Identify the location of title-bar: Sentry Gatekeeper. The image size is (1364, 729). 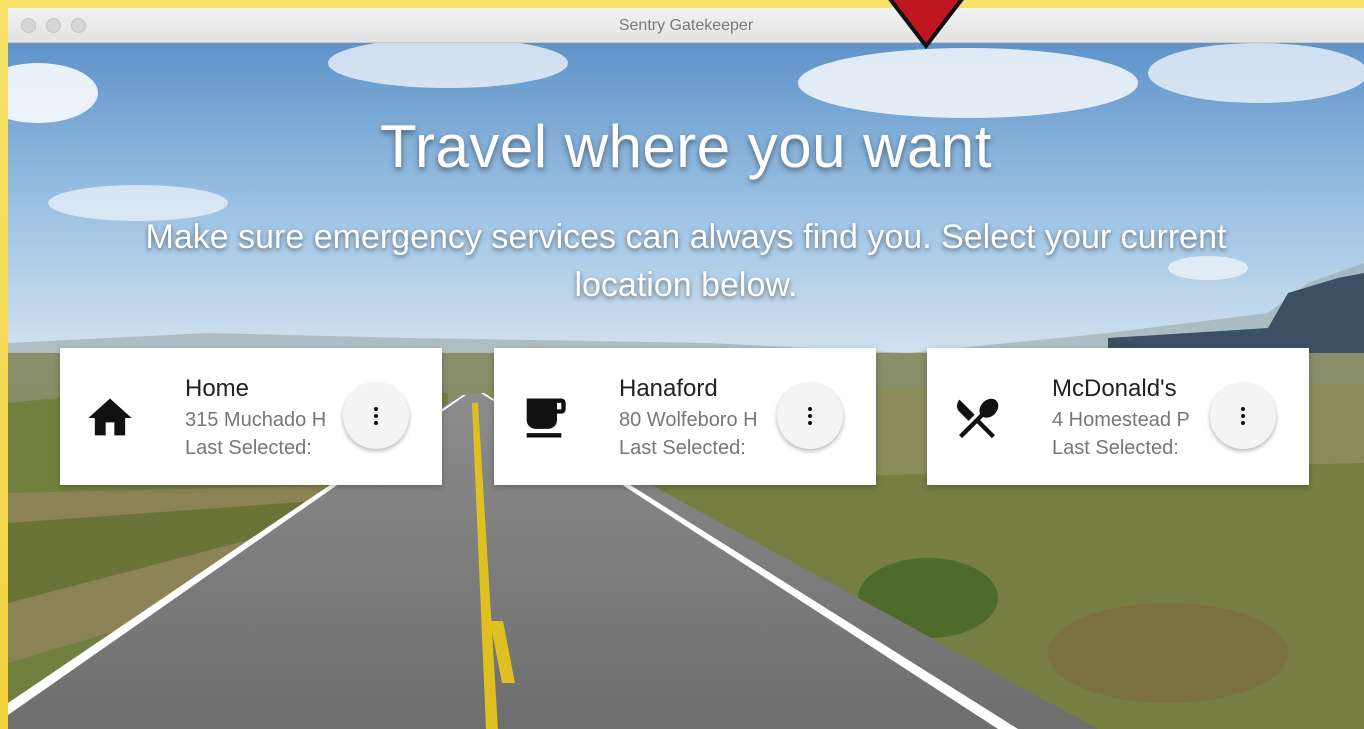
(686, 25).